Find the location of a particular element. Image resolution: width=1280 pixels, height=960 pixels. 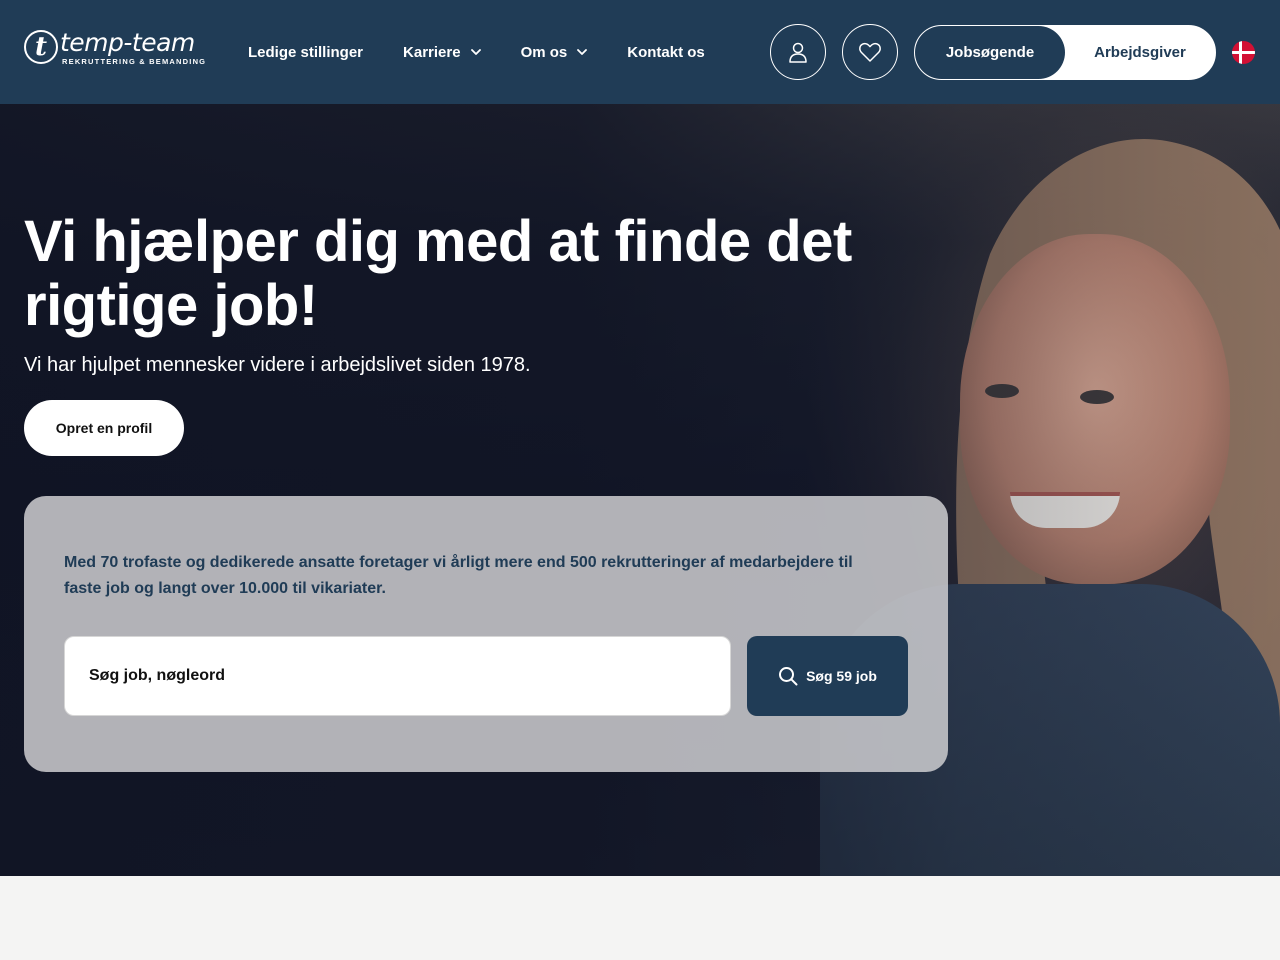

content-area is located at coordinates (640, 918).